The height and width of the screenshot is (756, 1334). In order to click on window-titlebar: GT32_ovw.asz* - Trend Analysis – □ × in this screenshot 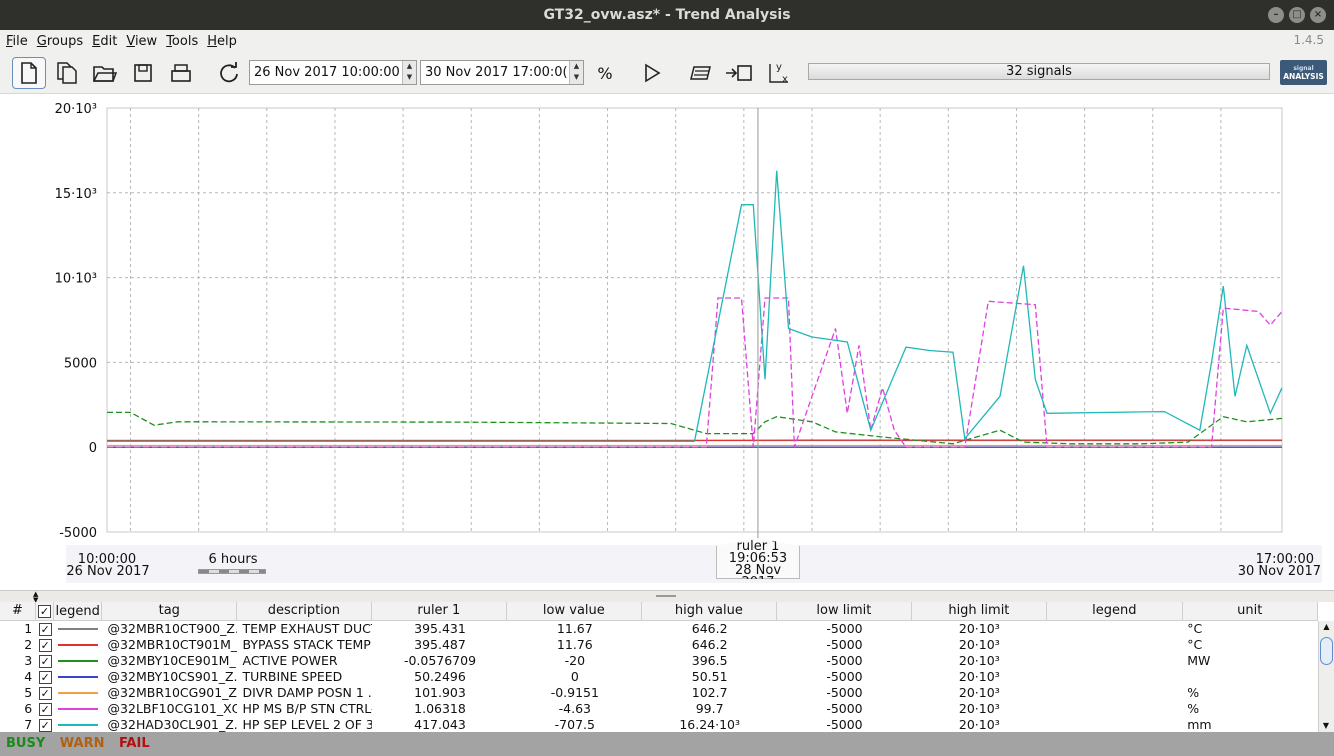, I will do `click(667, 15)`.